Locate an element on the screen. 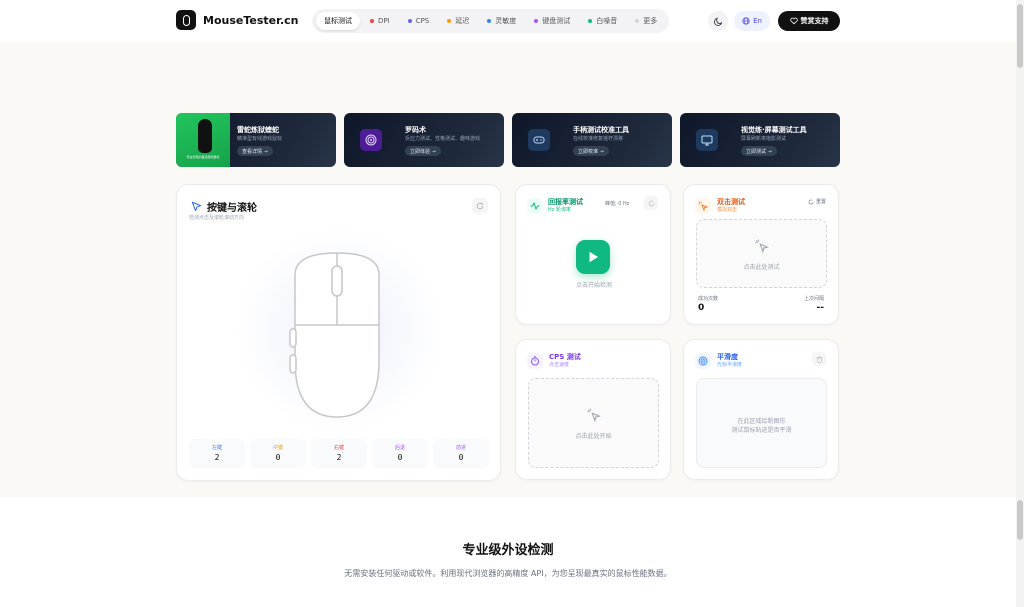  play-icon is located at coordinates (593, 257).